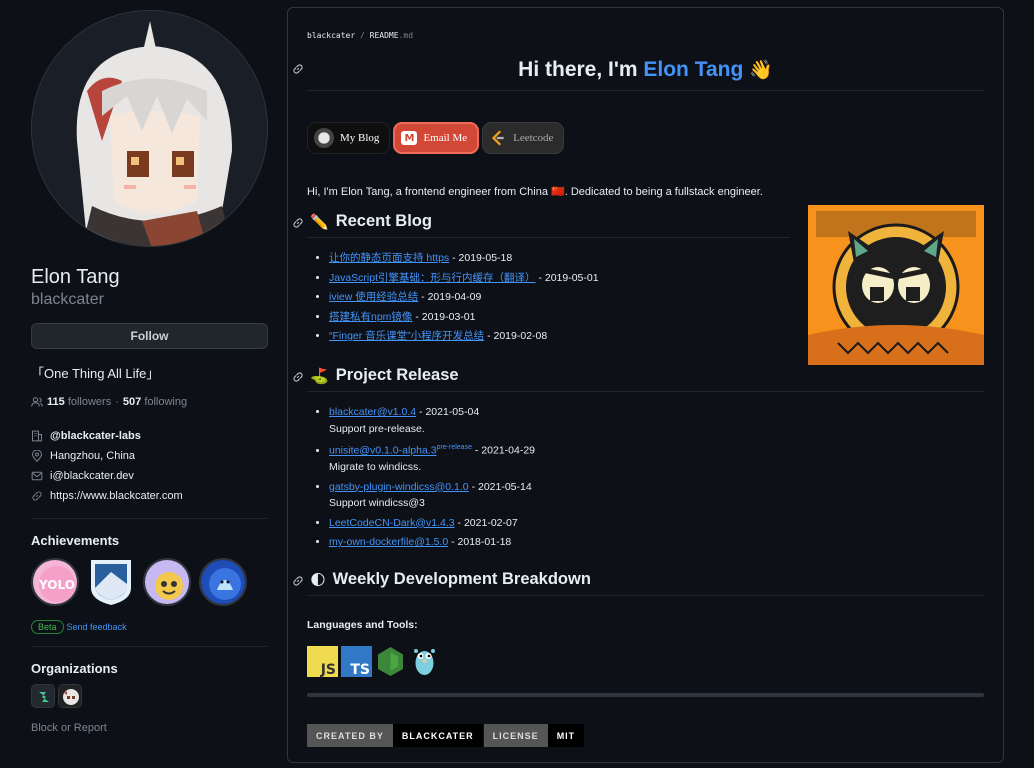  I want to click on org-link: @blackcater-labs, so click(95, 436).